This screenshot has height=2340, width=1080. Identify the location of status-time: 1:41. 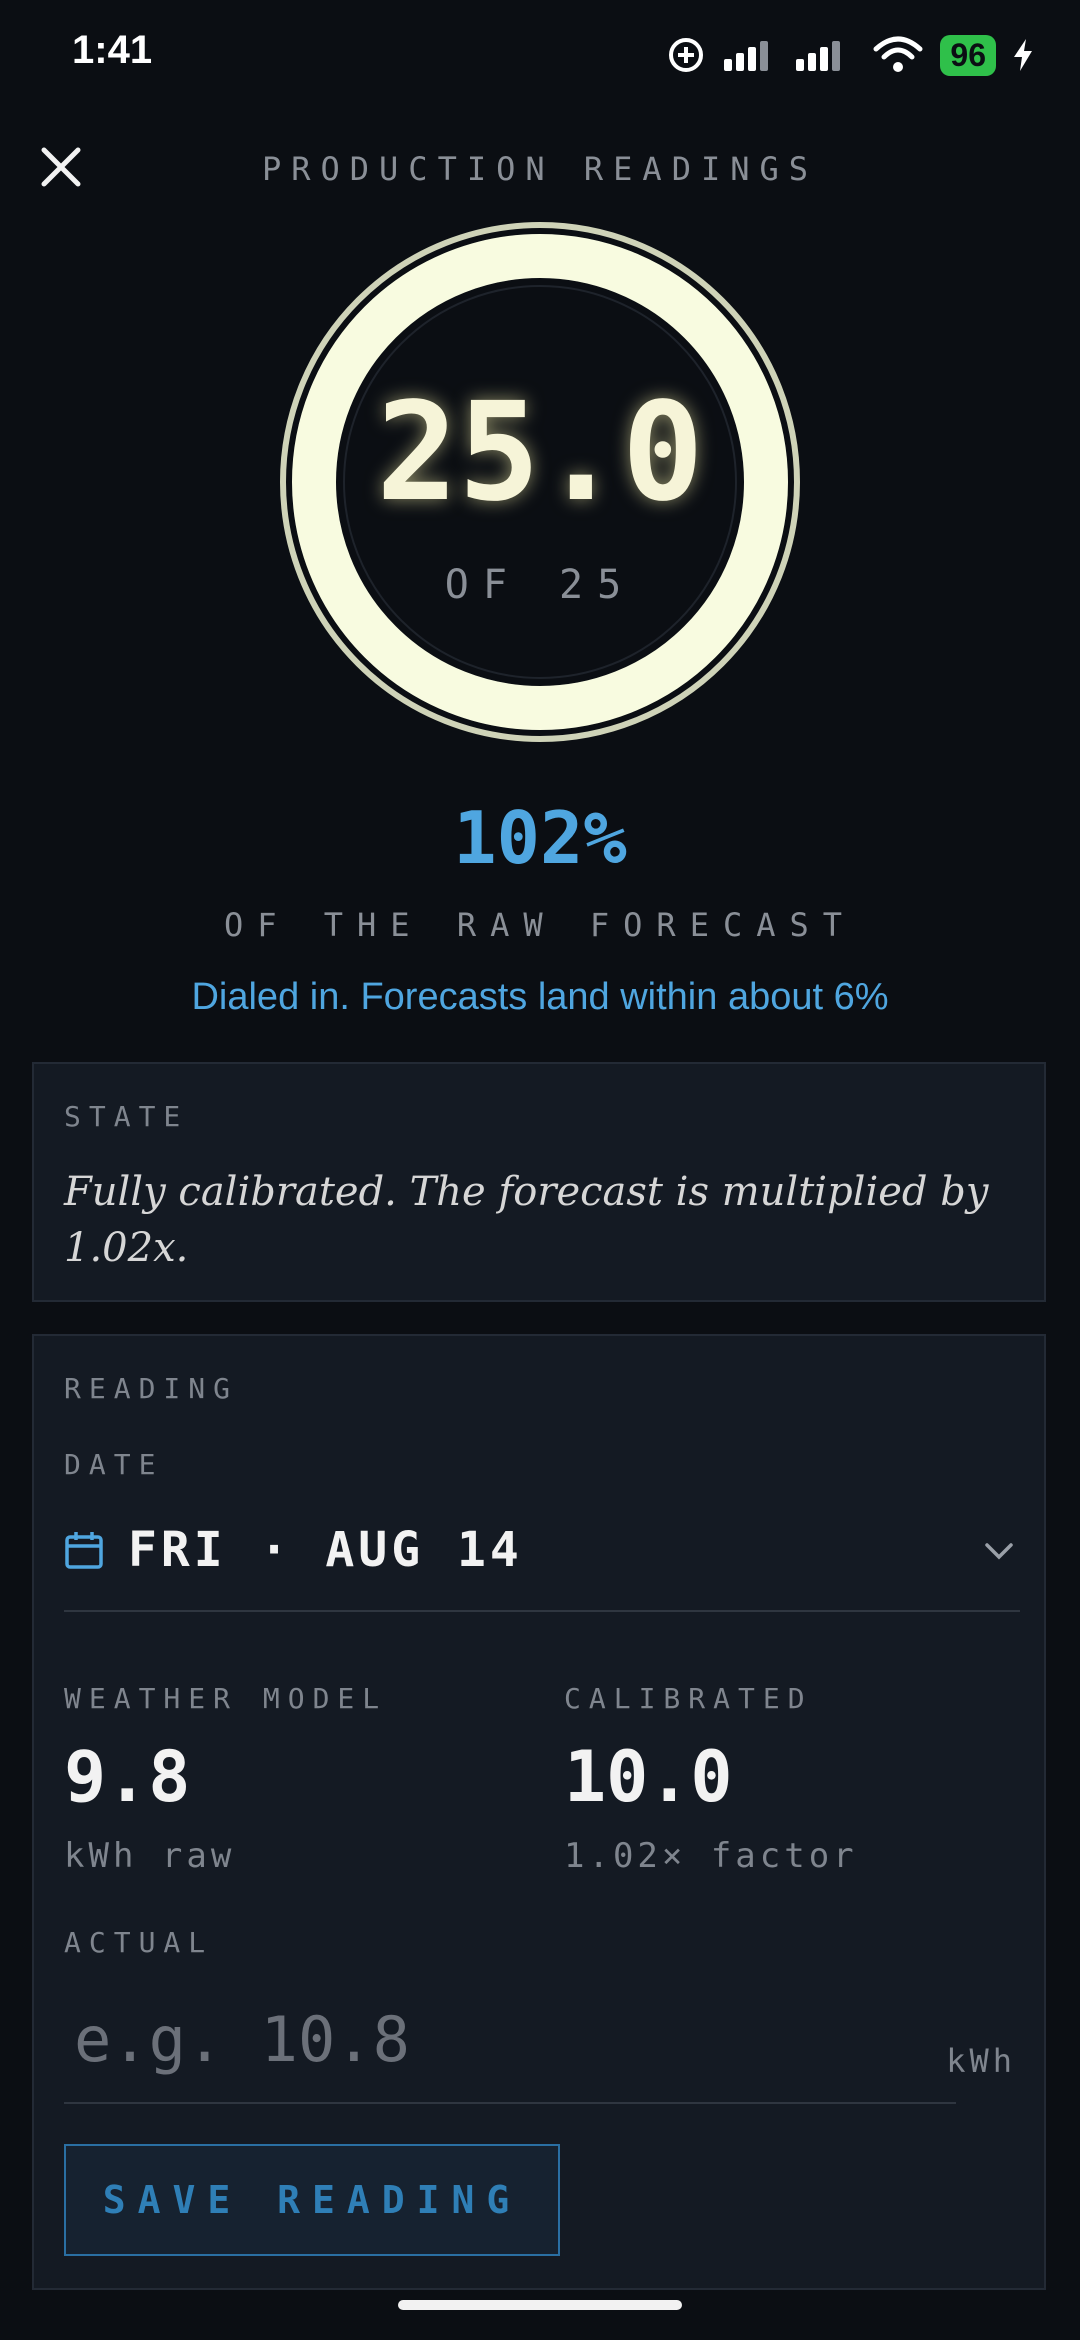
(112, 50).